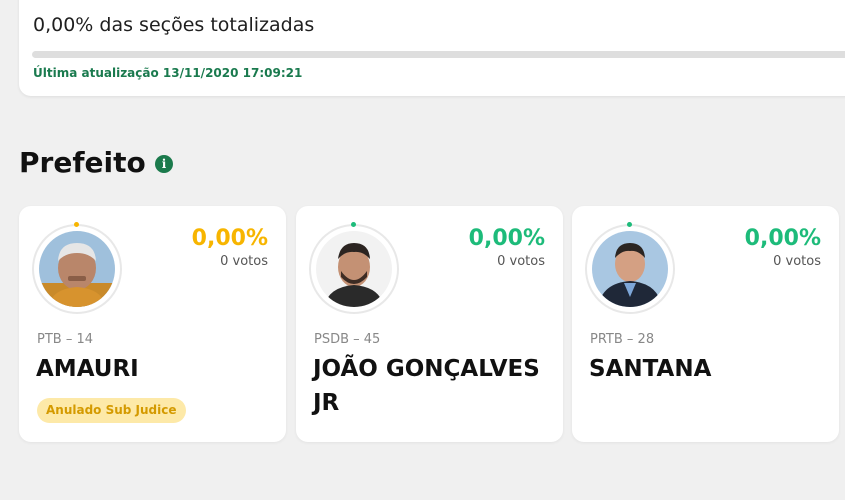 The height and width of the screenshot is (500, 845). I want to click on candidate-name: SANTANA, so click(650, 369).